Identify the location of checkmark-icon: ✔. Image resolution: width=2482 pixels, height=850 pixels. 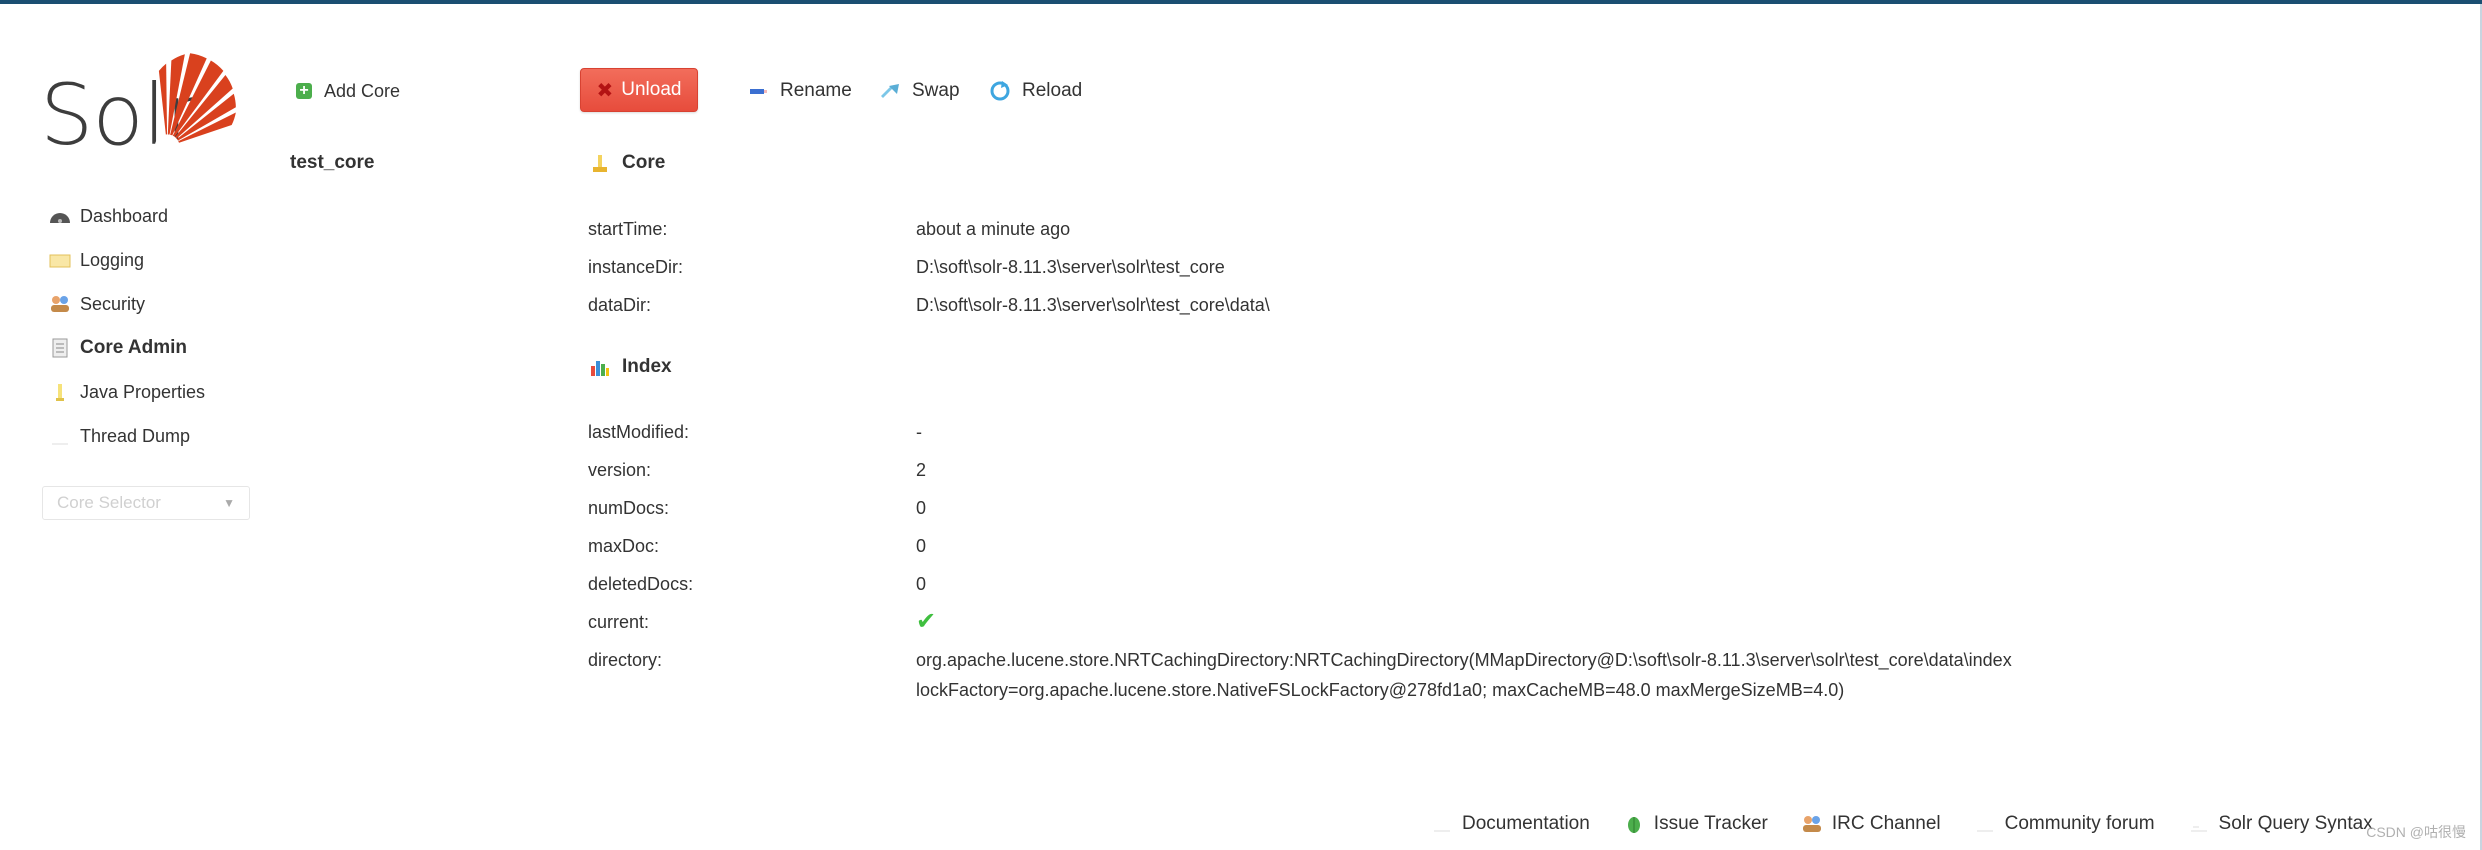
(926, 621).